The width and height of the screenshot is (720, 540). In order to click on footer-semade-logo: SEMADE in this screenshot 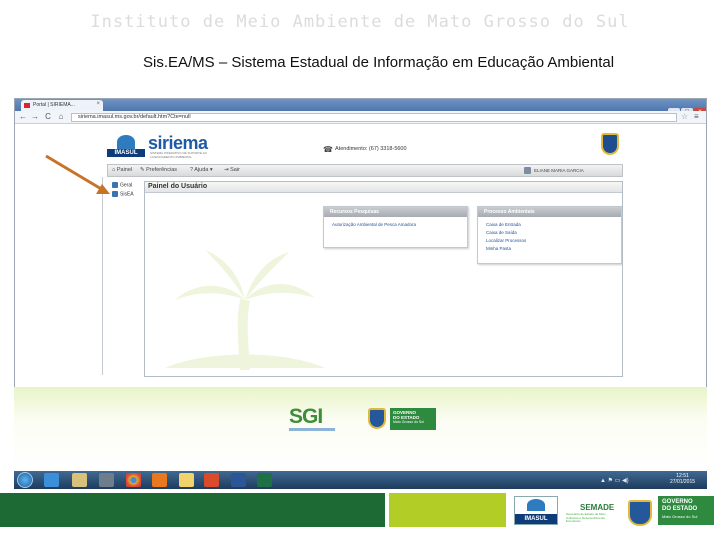, I will do `click(597, 507)`.